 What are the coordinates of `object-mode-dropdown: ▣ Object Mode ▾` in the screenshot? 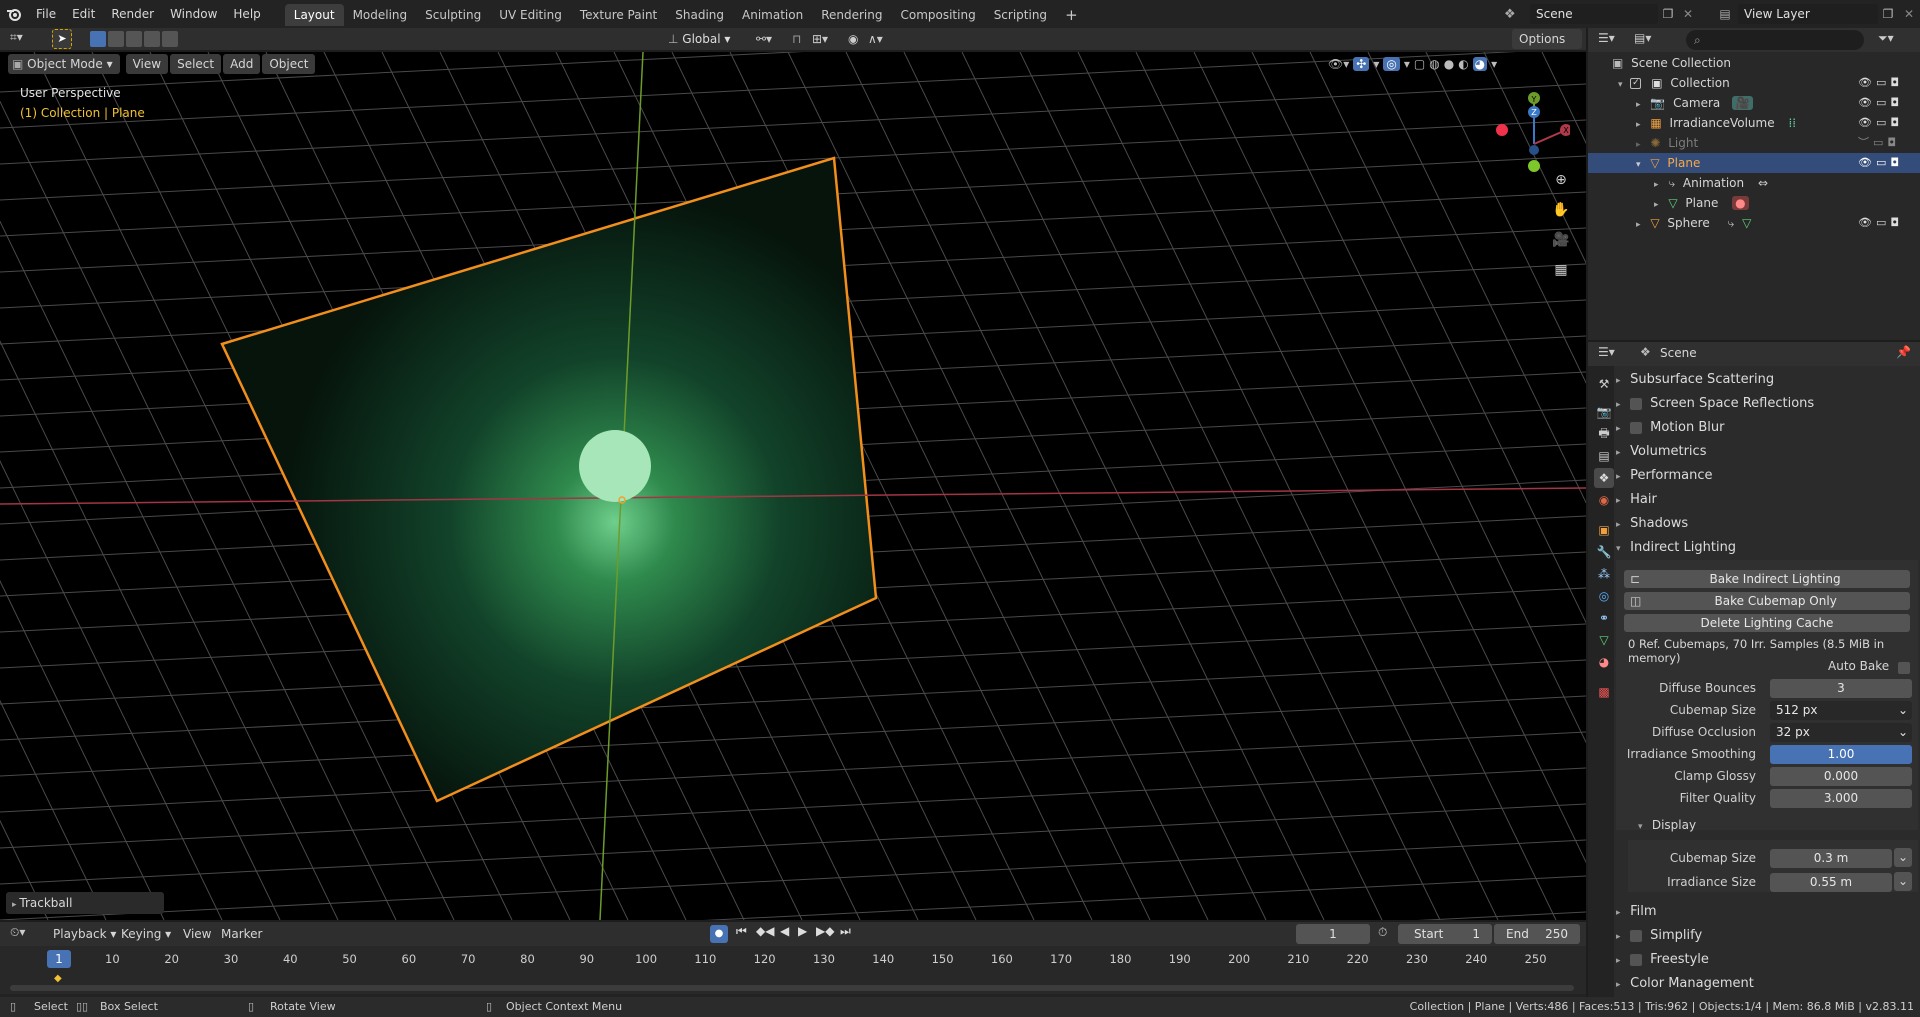 It's located at (64, 64).